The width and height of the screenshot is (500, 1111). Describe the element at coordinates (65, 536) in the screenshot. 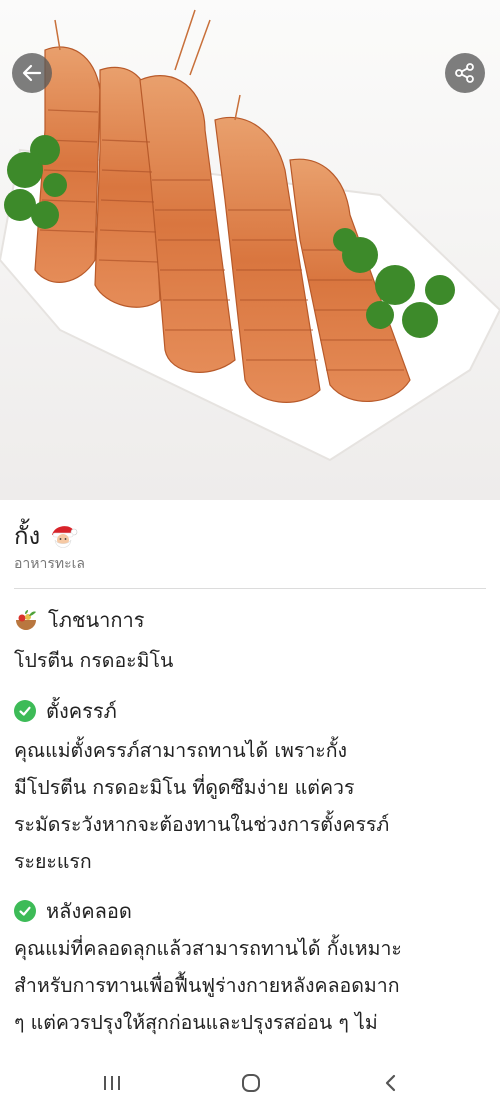

I see `santa-claus-icon` at that location.